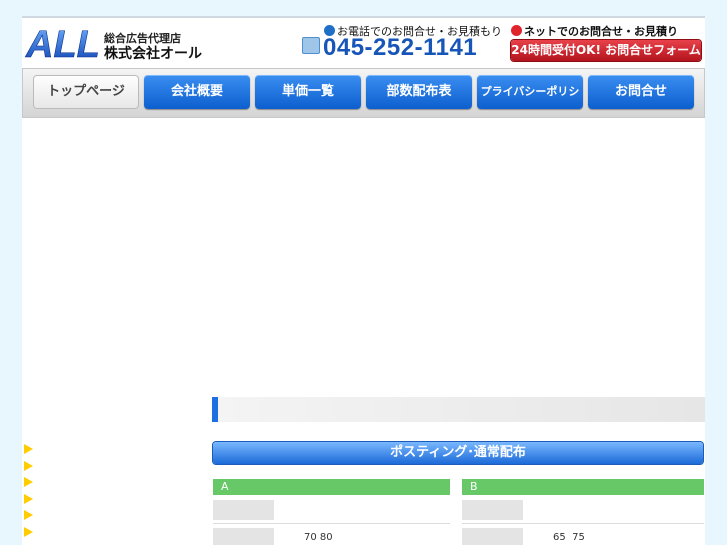  Describe the element at coordinates (215, 409) in the screenshot. I see `section-marker` at that location.